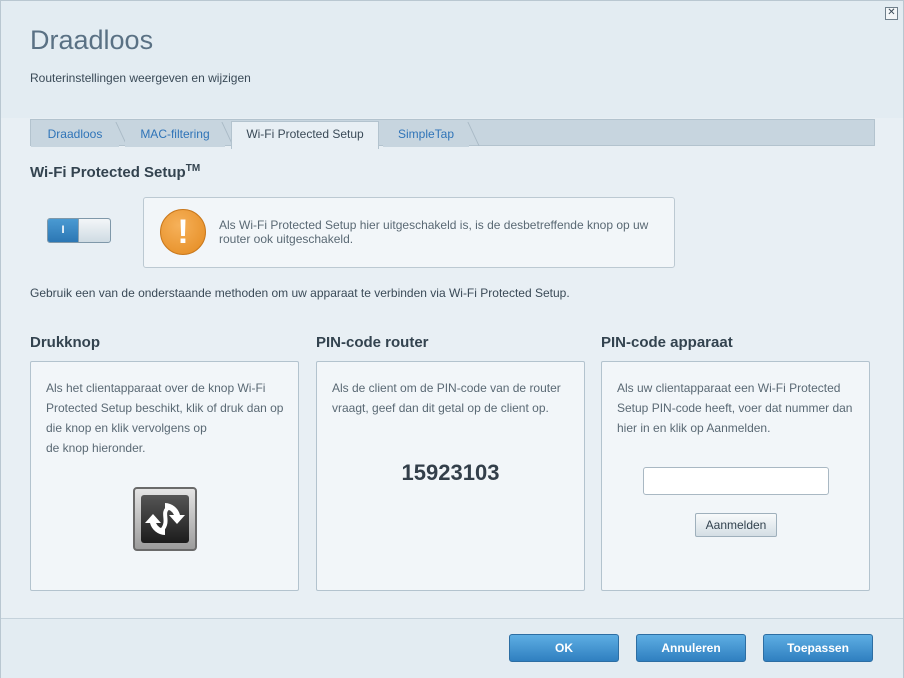 Image resolution: width=904 pixels, height=678 pixels. Describe the element at coordinates (175, 134) in the screenshot. I see `tab-mac-filtering: MAC-filtering` at that location.